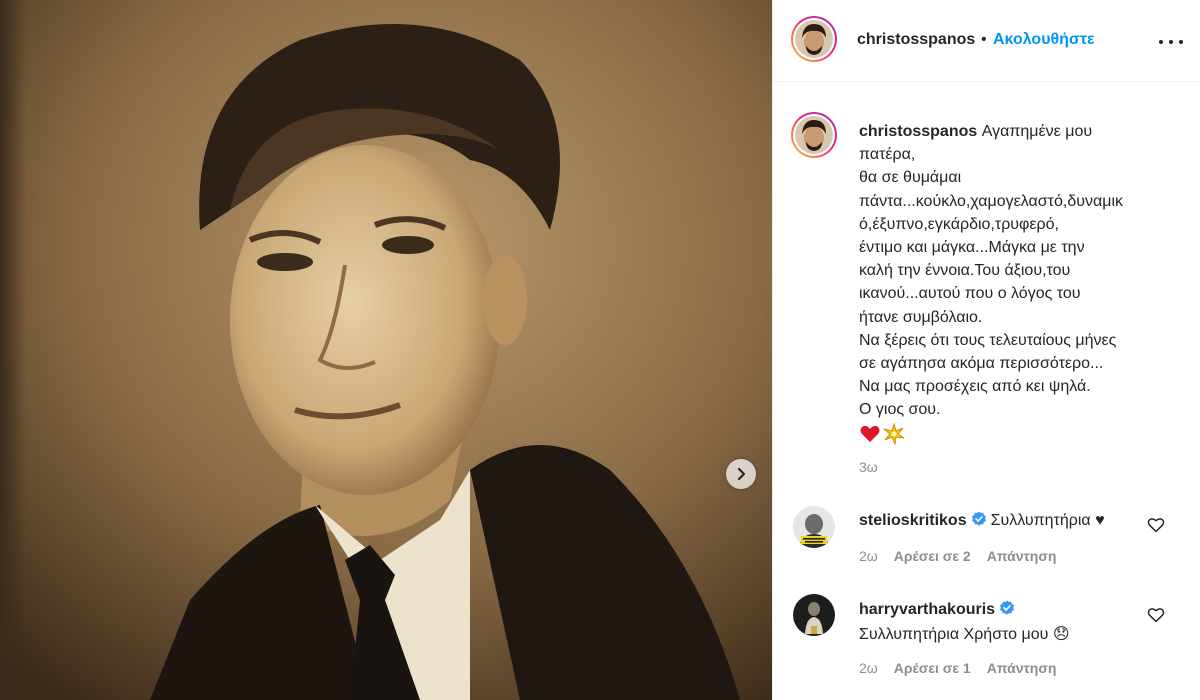 The height and width of the screenshot is (700, 1200). What do you see at coordinates (900, 410) in the screenshot?
I see `caption-line: Ο γιος σου.` at bounding box center [900, 410].